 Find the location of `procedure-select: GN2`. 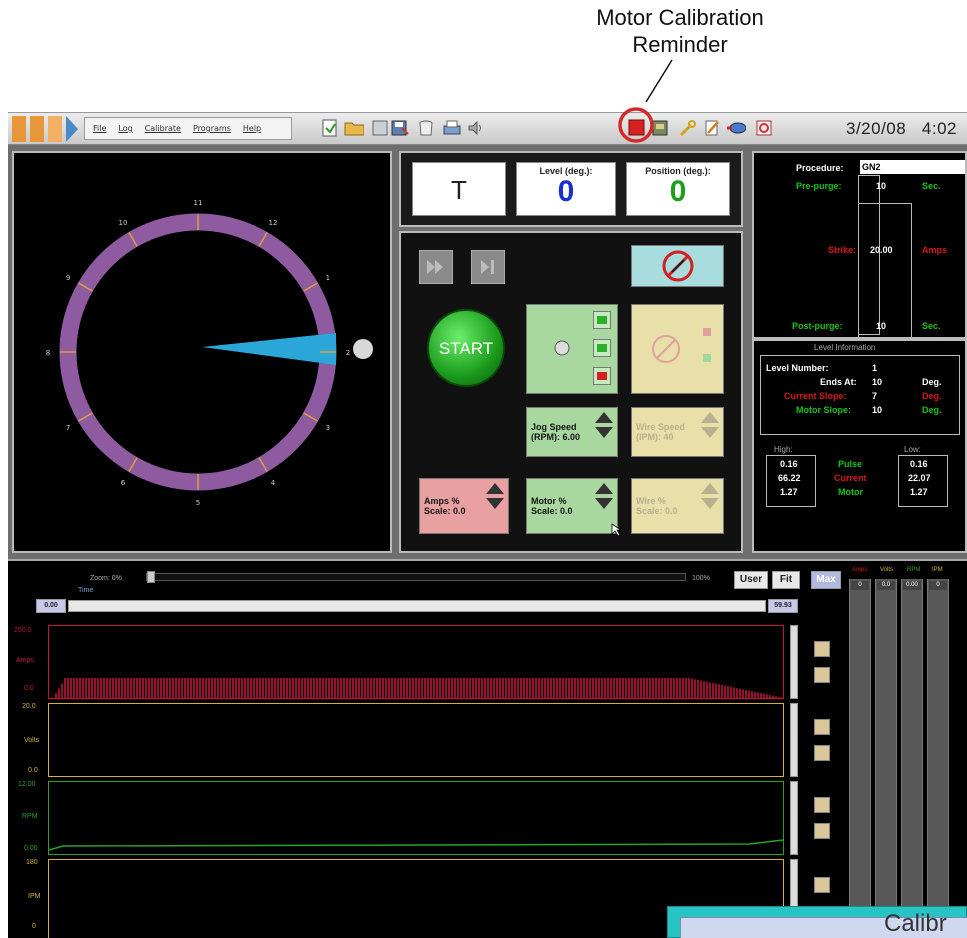

procedure-select: GN2 is located at coordinates (912, 167).